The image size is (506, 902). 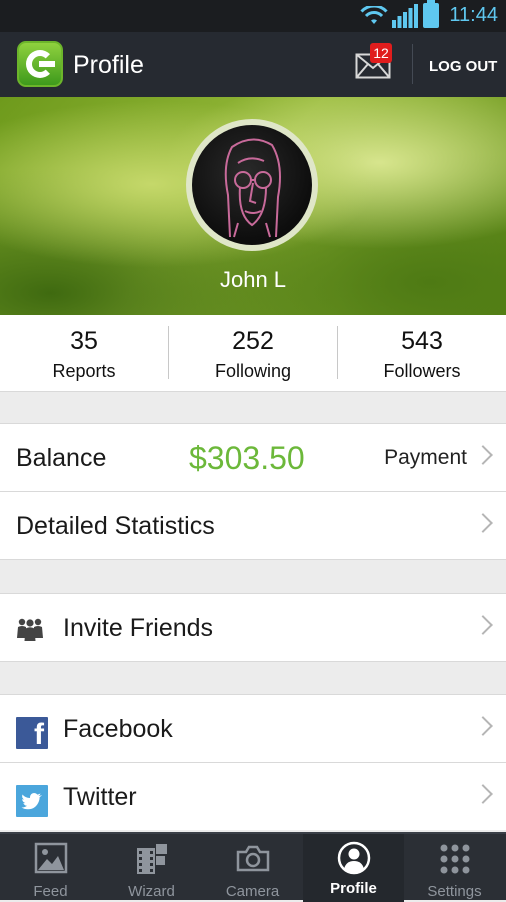 What do you see at coordinates (115, 526) in the screenshot?
I see `detailed-statistics-label: Detailed Statistics` at bounding box center [115, 526].